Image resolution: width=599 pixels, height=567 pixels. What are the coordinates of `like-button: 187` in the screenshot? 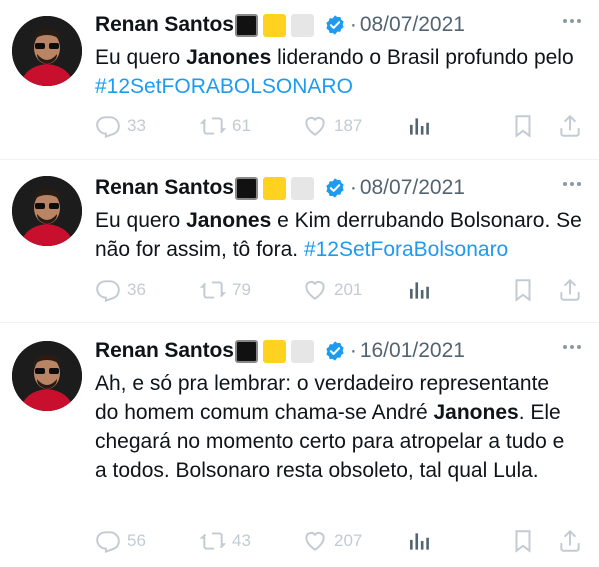 It's located at (332, 126).